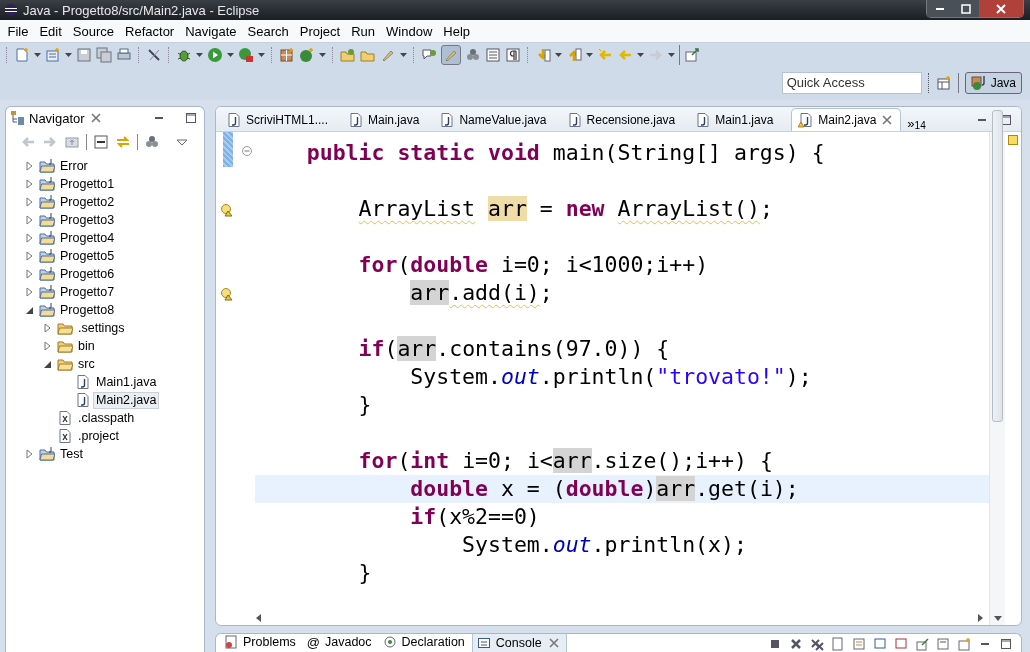 Image resolution: width=1030 pixels, height=652 pixels. Describe the element at coordinates (182, 142) in the screenshot. I see `view-menu-icon` at that location.